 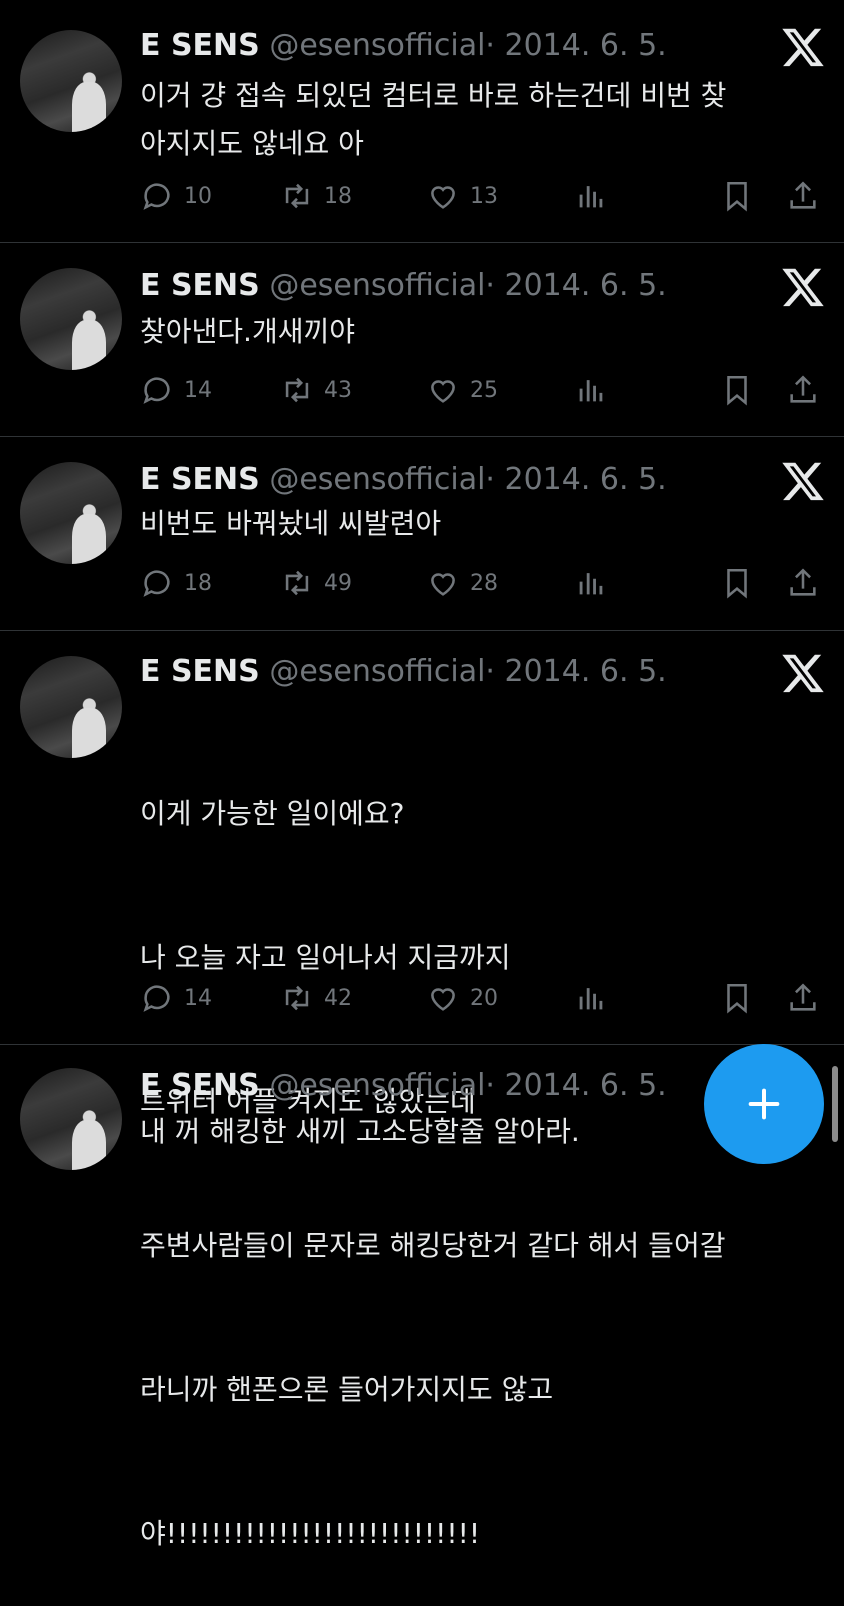 What do you see at coordinates (176, 583) in the screenshot?
I see `reply-button: 18` at bounding box center [176, 583].